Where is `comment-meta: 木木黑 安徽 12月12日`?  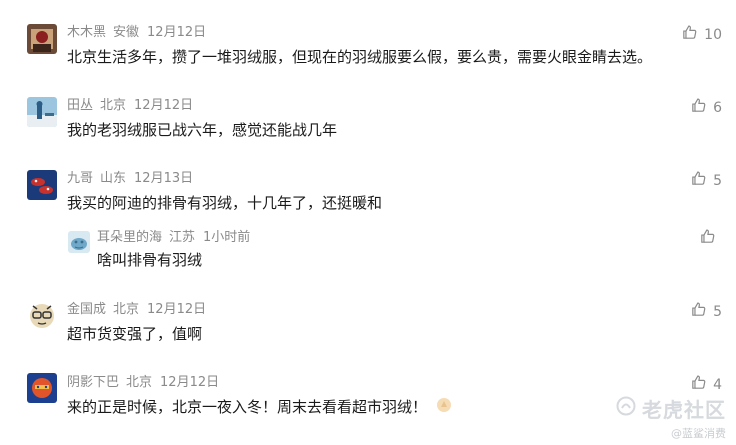
comment-meta: 木木黑 安徽 12月12日 is located at coordinates (136, 33).